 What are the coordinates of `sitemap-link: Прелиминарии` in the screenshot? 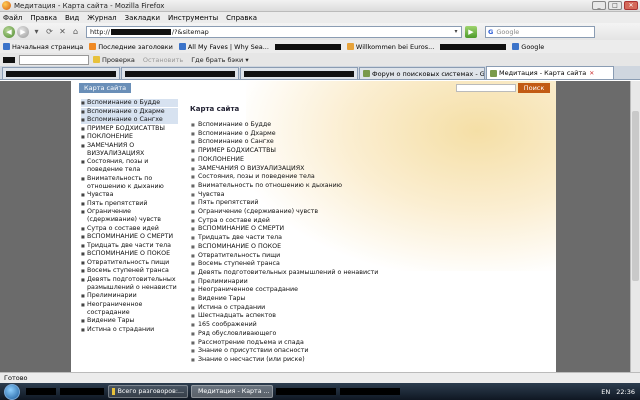 It's located at (315, 282).